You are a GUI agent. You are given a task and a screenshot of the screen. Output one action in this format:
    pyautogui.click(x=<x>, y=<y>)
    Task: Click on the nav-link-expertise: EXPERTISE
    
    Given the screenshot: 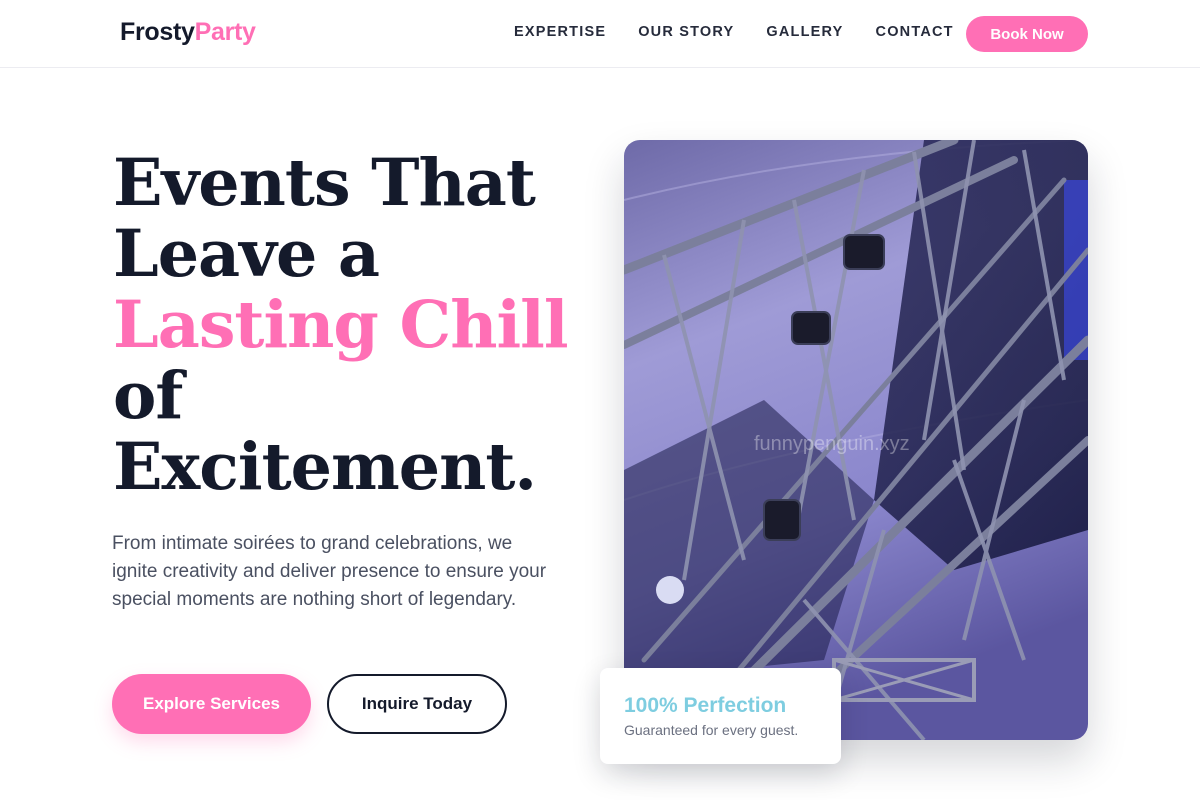 What is the action you would take?
    pyautogui.click(x=560, y=32)
    